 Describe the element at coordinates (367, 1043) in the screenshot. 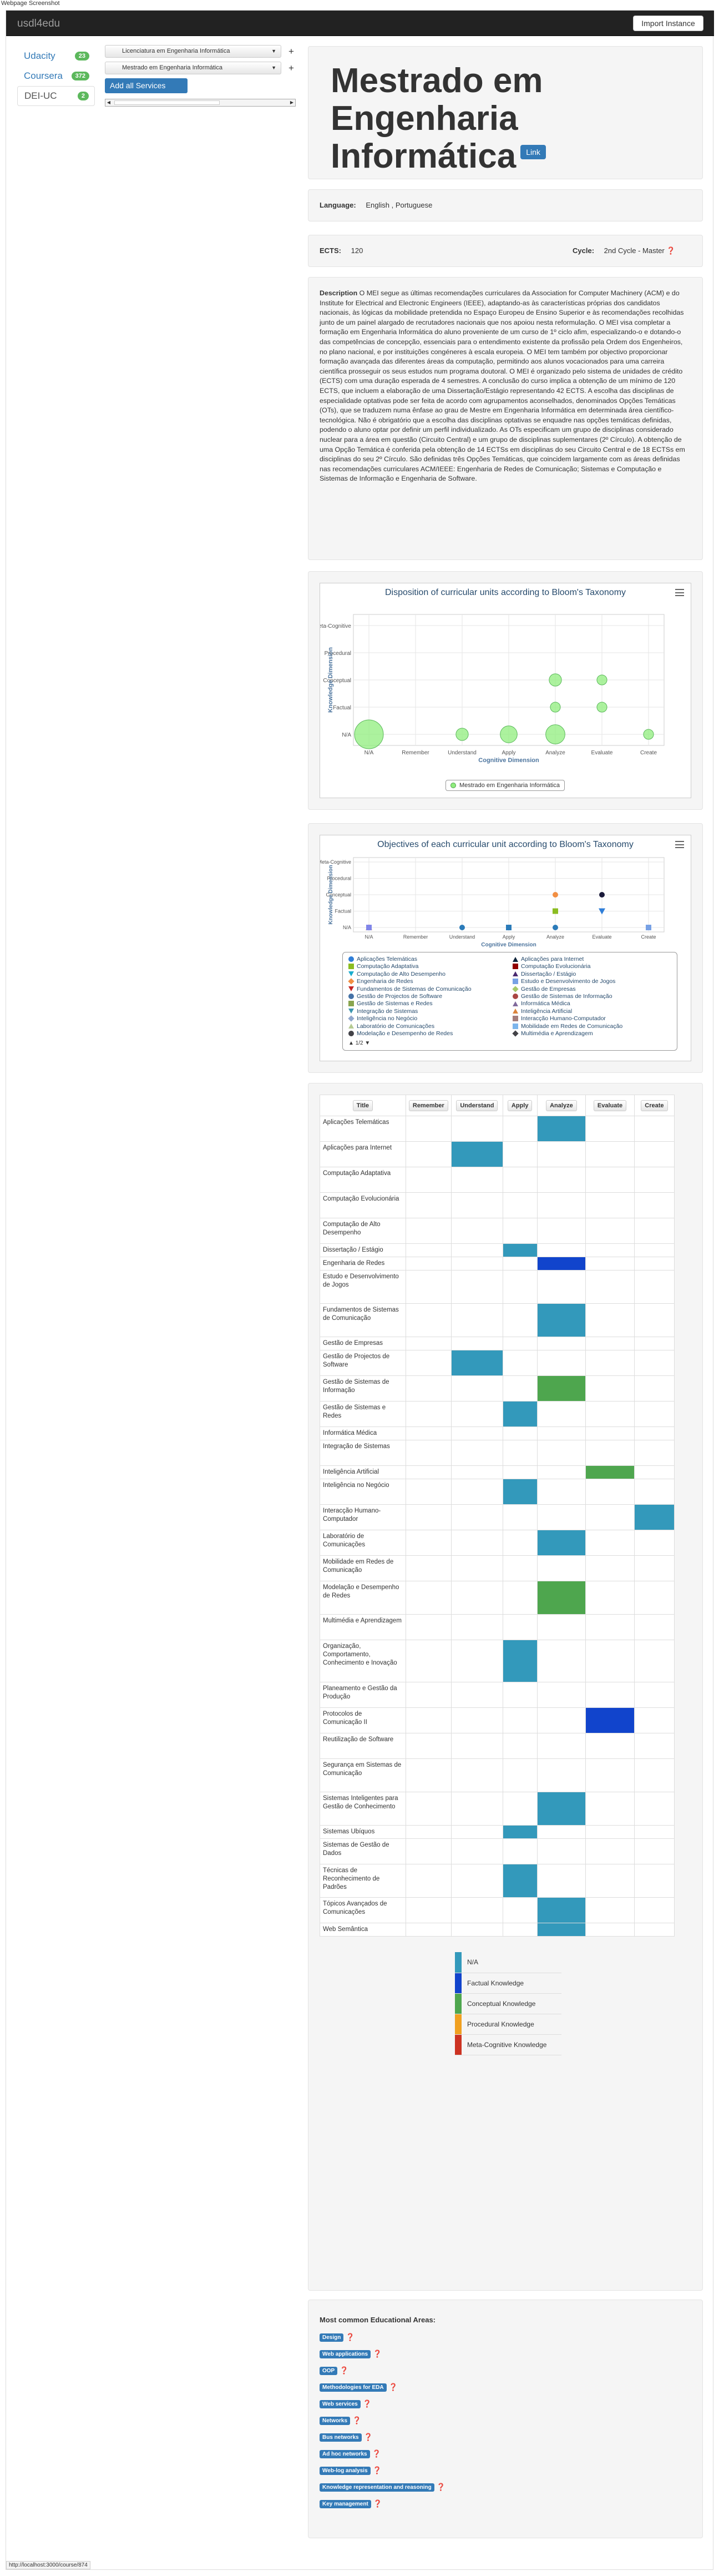

I see `legend-next-icon: ▼` at that location.